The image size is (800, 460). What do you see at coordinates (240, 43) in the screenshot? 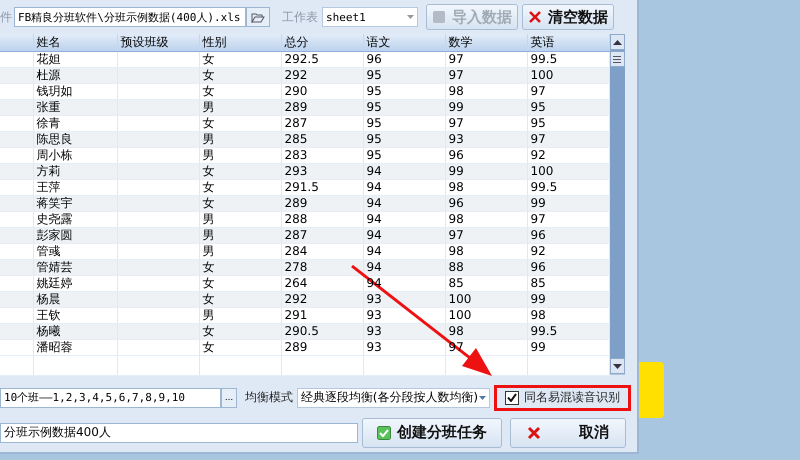
I see `column-header: 性别` at bounding box center [240, 43].